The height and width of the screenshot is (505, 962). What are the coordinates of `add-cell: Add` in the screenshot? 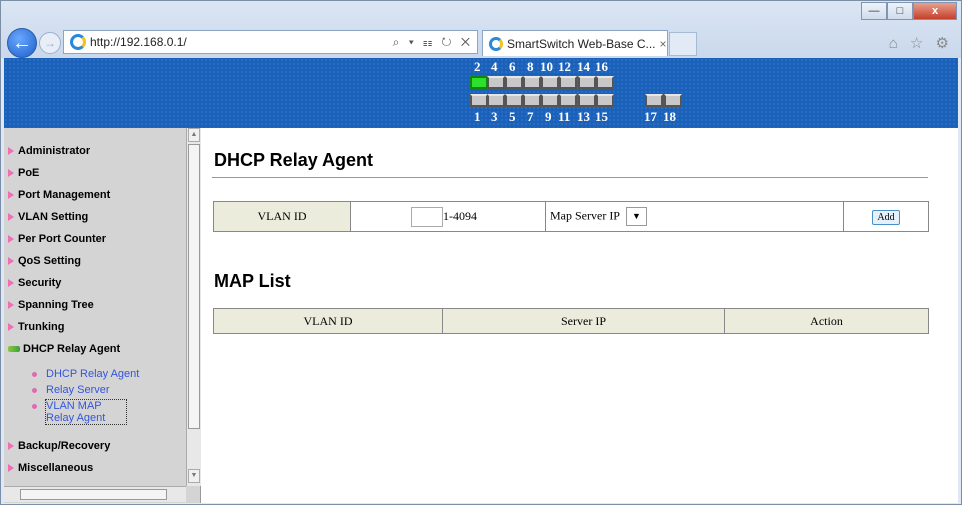 It's located at (886, 216).